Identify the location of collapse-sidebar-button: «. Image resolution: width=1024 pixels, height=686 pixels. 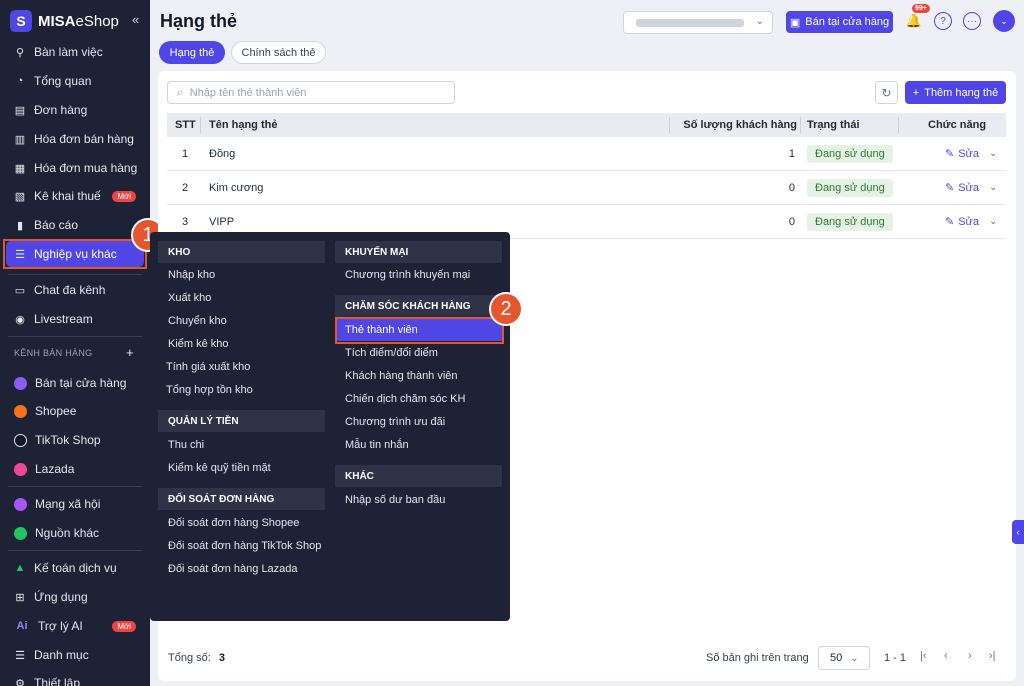
(135, 19).